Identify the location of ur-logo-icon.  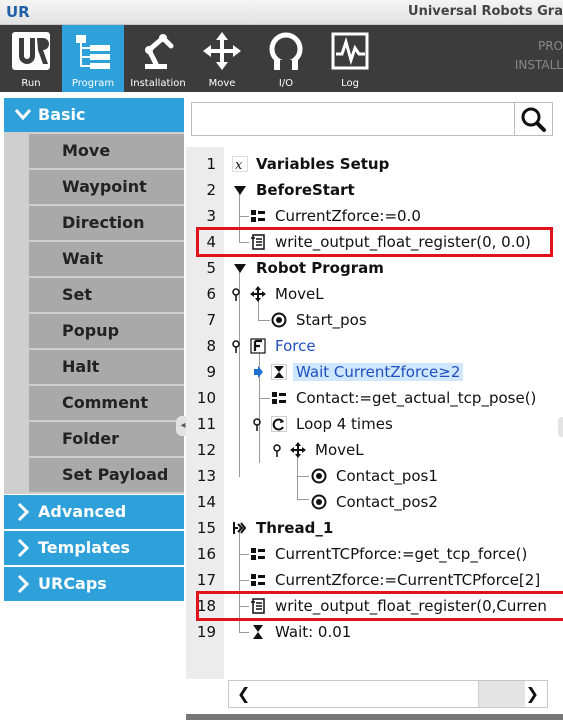
(31, 51).